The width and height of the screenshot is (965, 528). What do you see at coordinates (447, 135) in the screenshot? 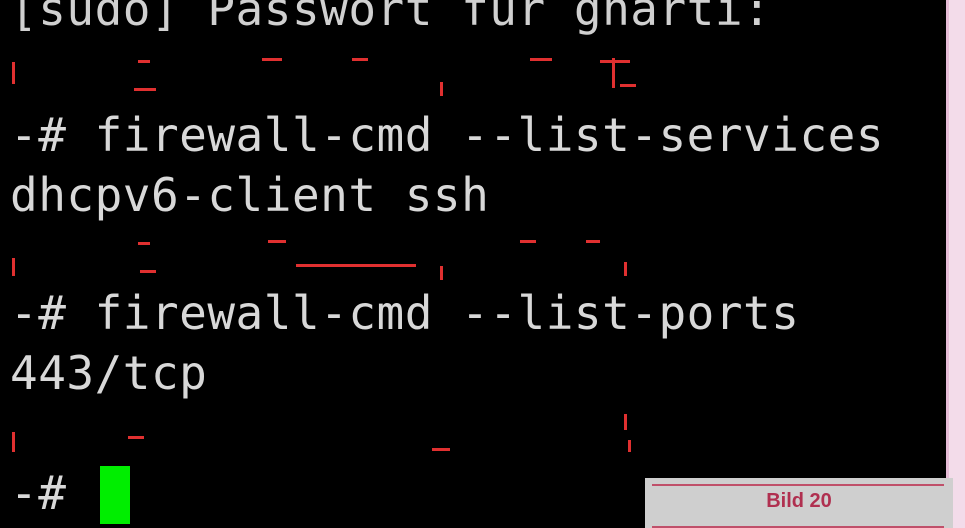
I see `command-list-services: -# firewall-cmd --list-services` at bounding box center [447, 135].